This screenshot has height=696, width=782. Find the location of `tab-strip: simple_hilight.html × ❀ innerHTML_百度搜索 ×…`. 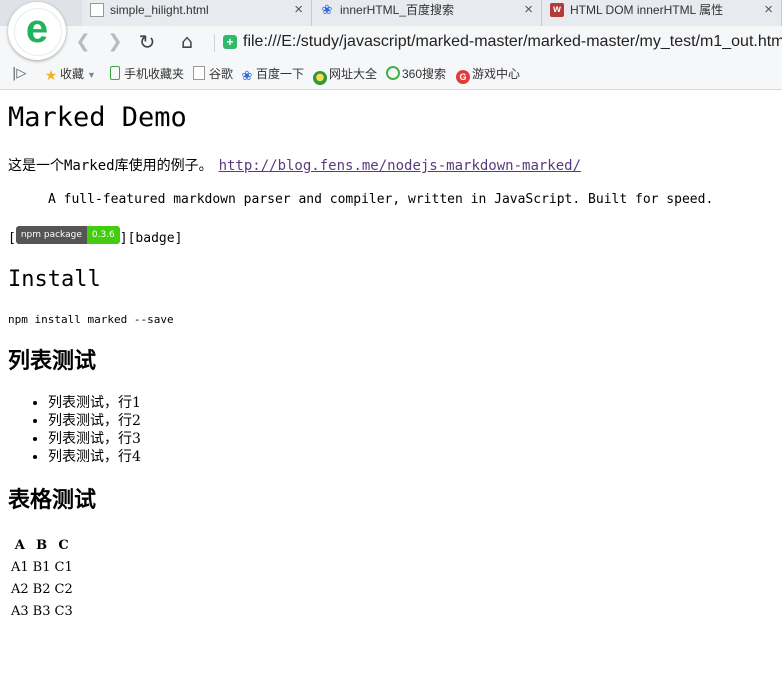

tab-strip: simple_hilight.html × ❀ innerHTML_百度搜索 ×… is located at coordinates (391, 13).